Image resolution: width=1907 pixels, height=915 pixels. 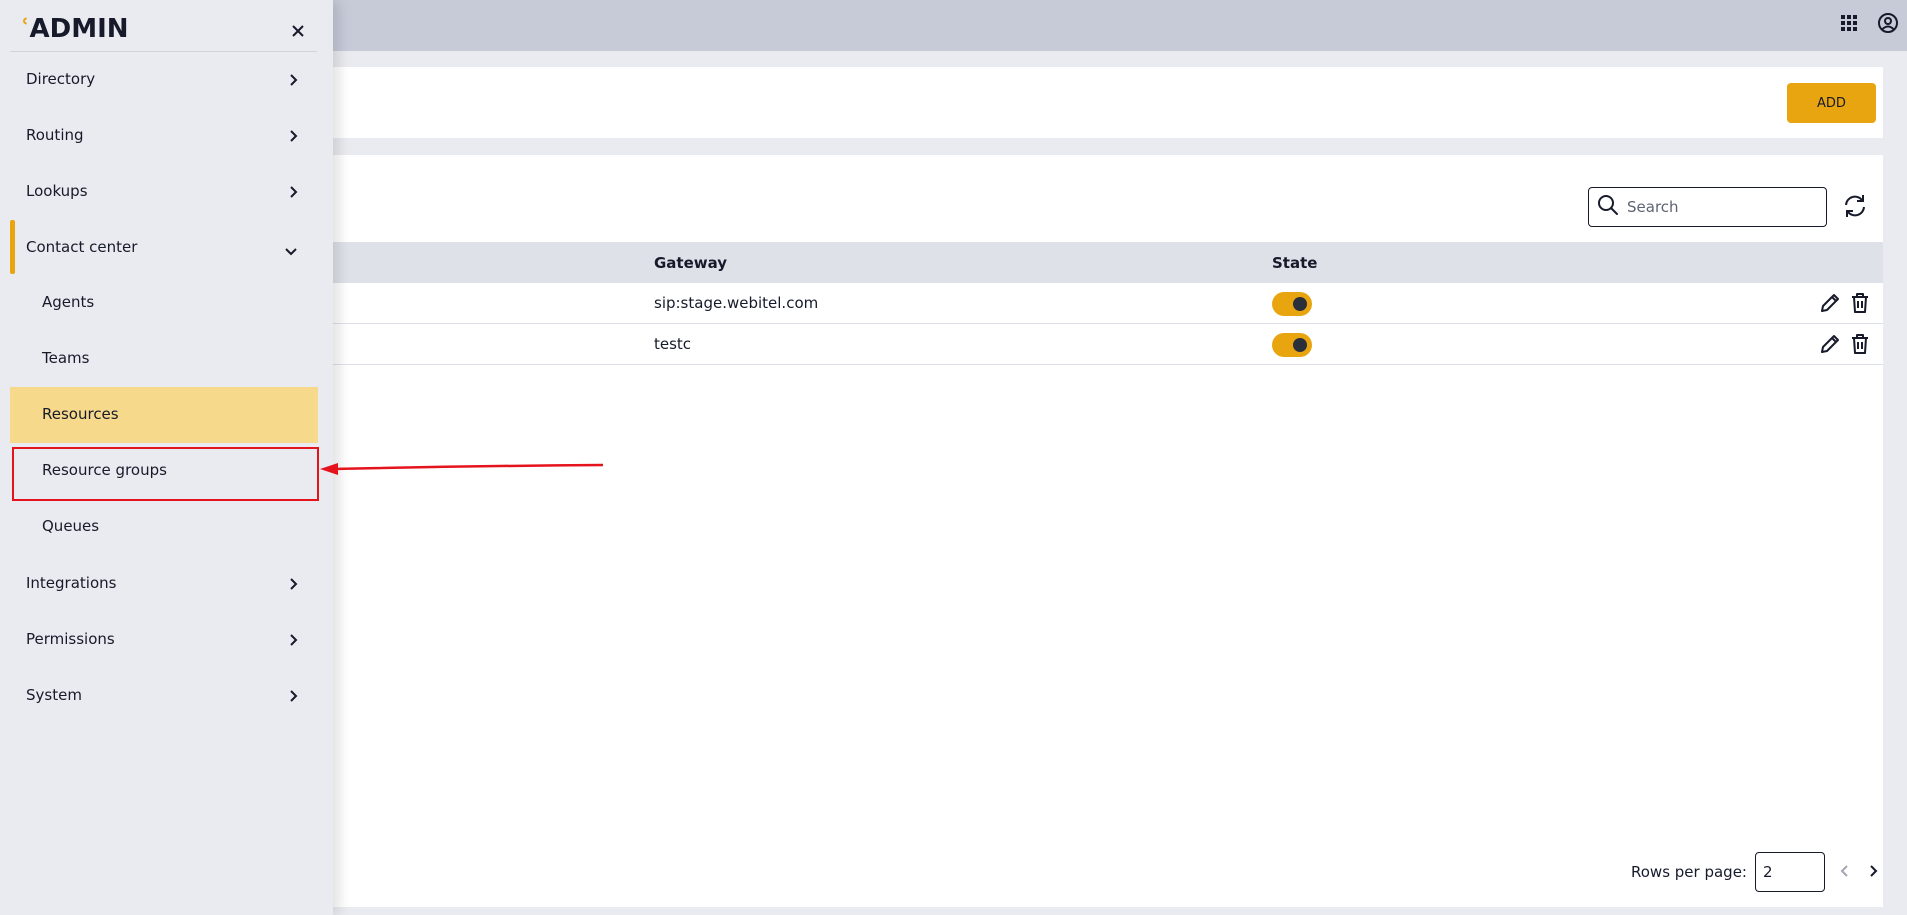 I want to click on pagination: Rows per page:, so click(x=1755, y=872).